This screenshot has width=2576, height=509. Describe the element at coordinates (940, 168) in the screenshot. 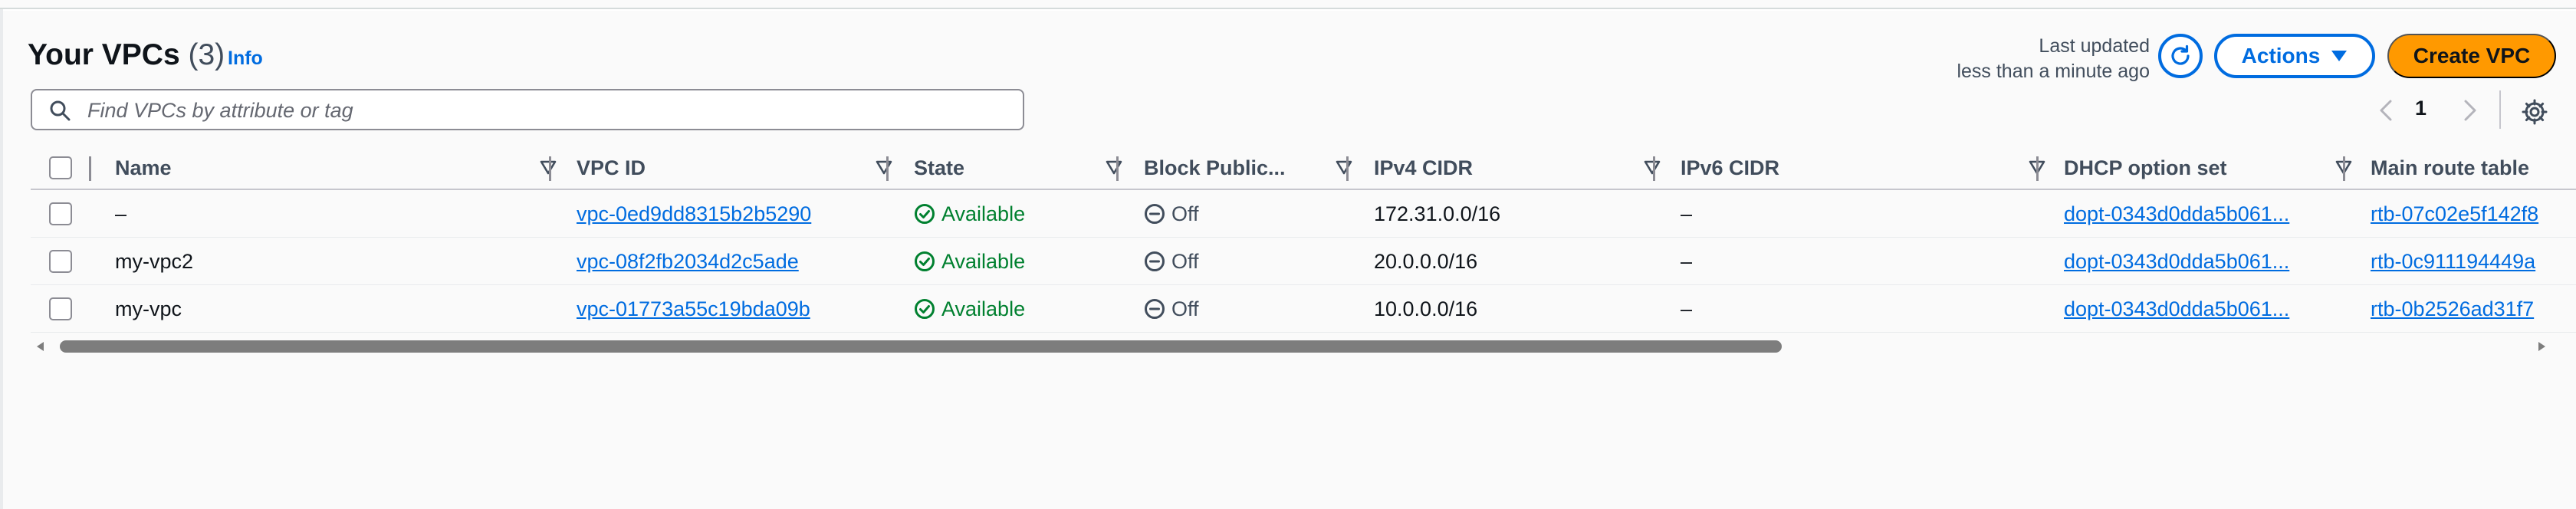

I see `column-header-label: State` at that location.